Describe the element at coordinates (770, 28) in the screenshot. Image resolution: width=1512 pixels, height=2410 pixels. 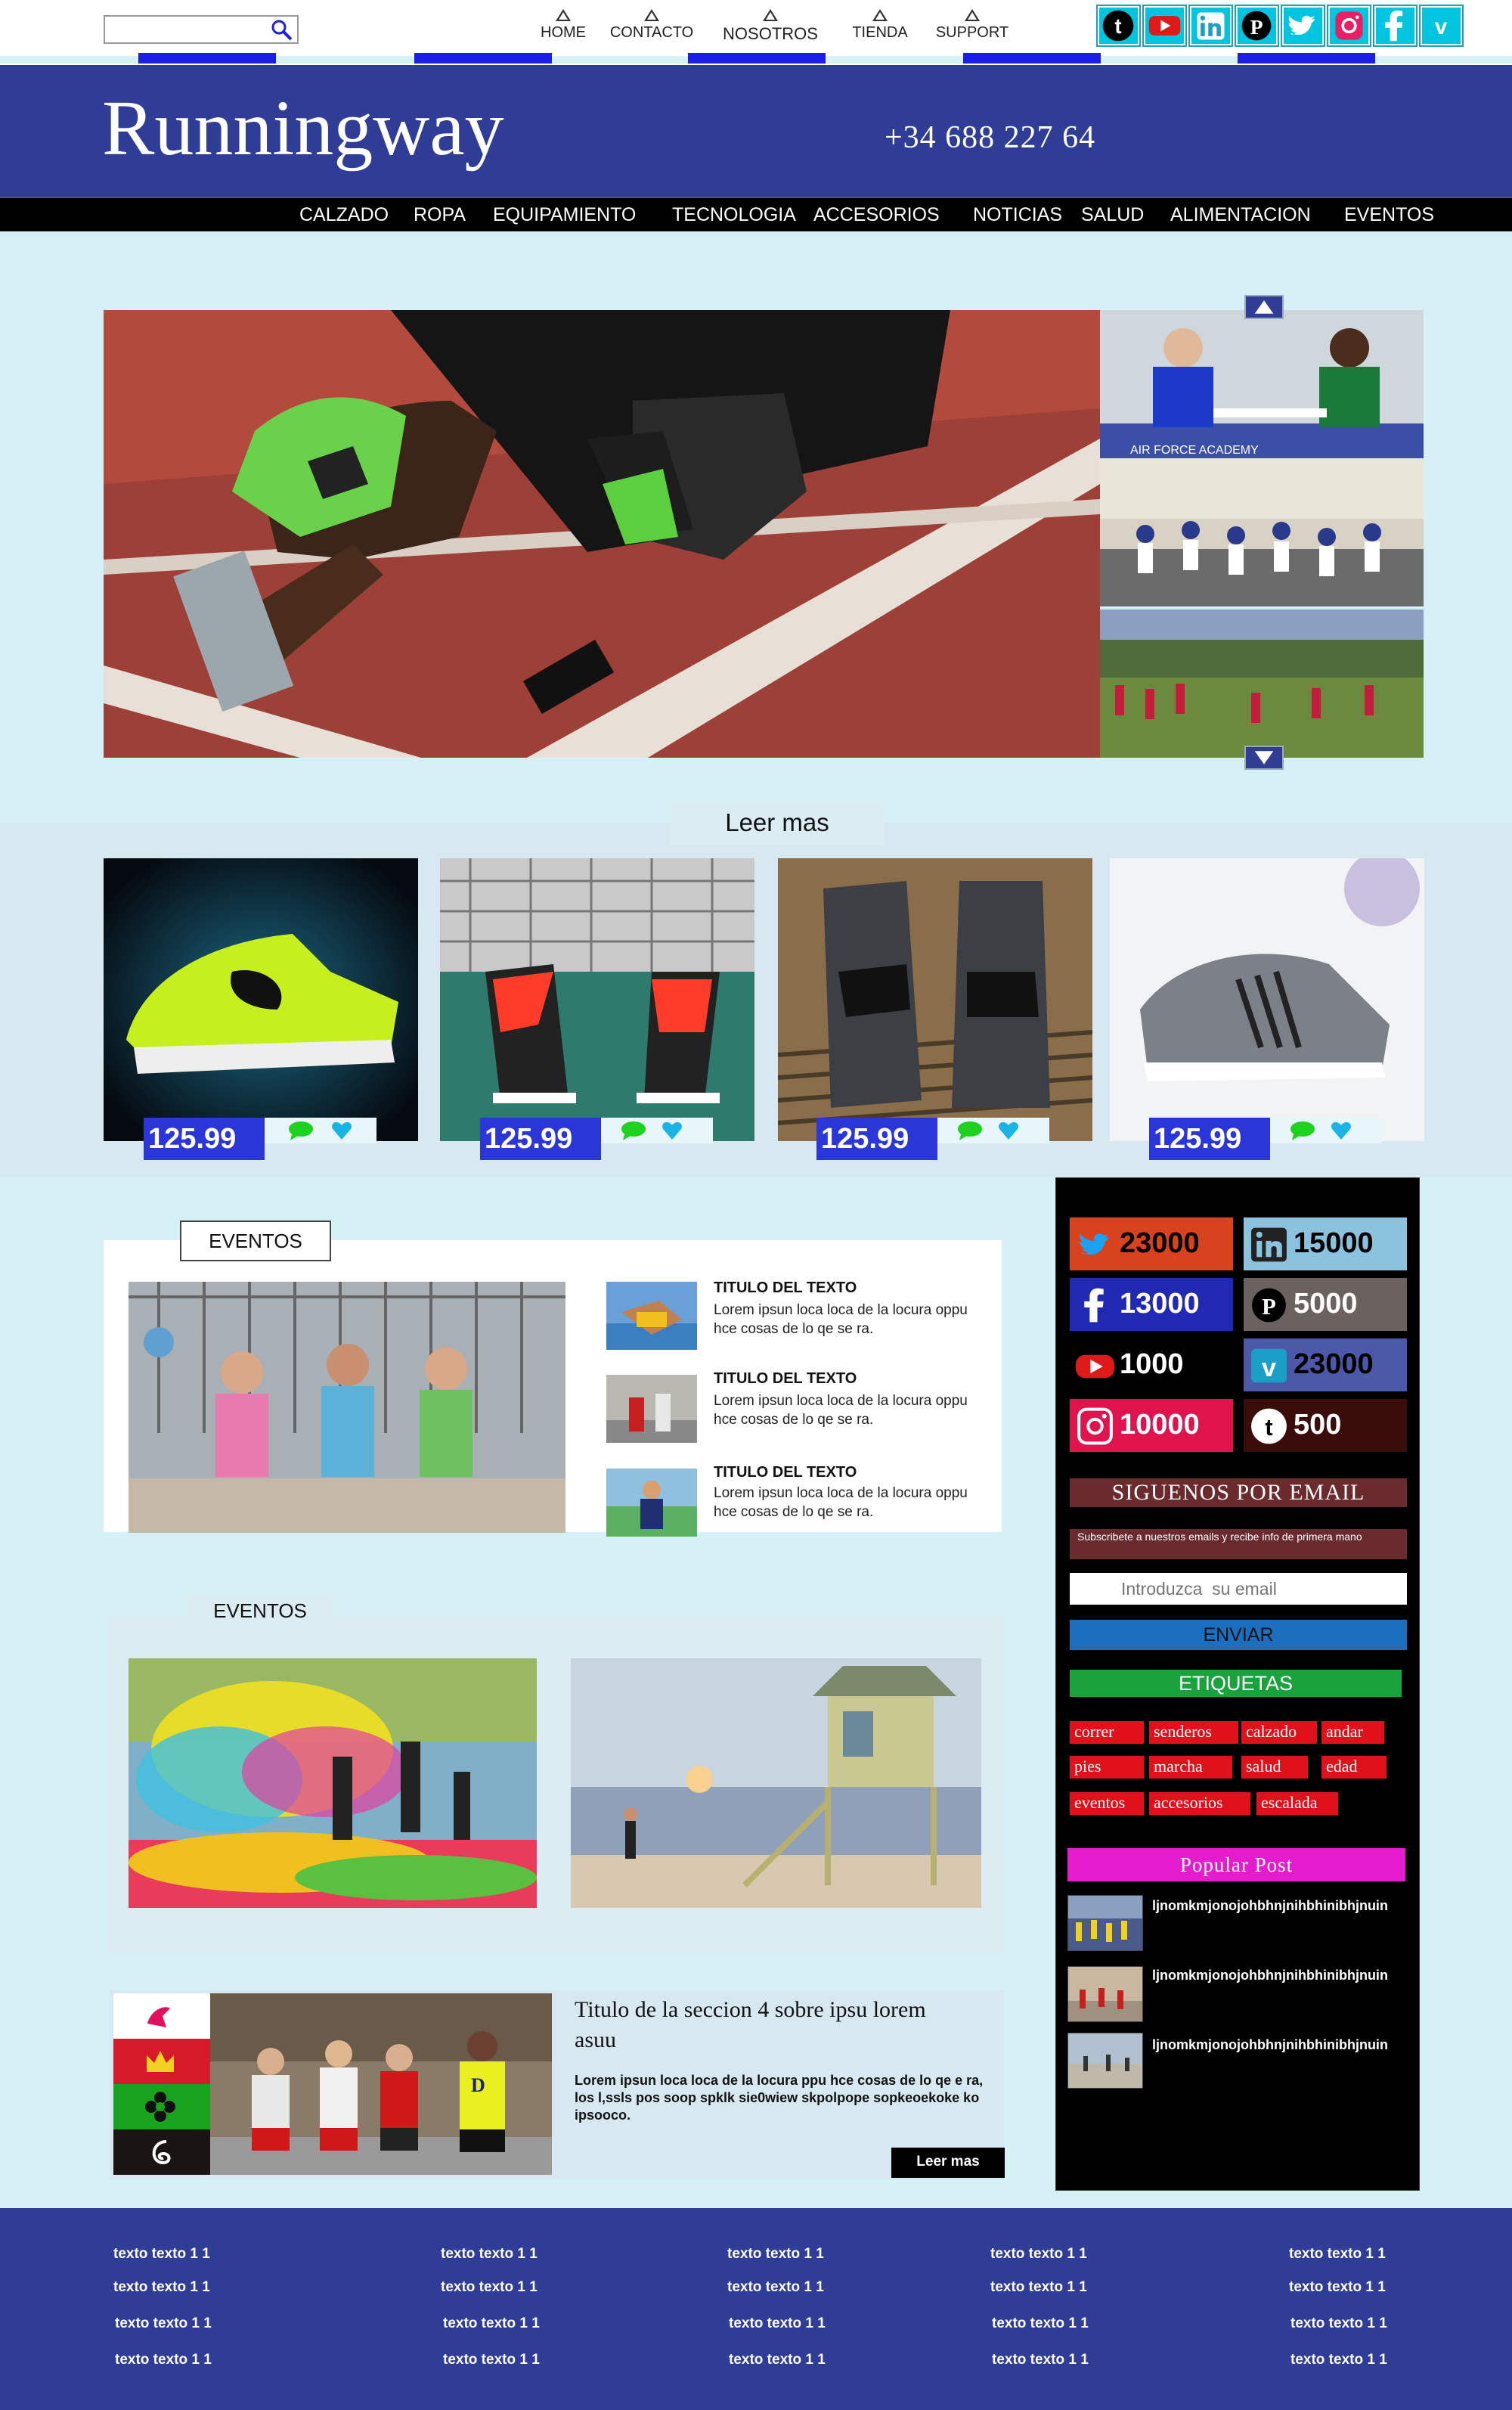
I see `nav-nosotros: NOSOTROS` at that location.